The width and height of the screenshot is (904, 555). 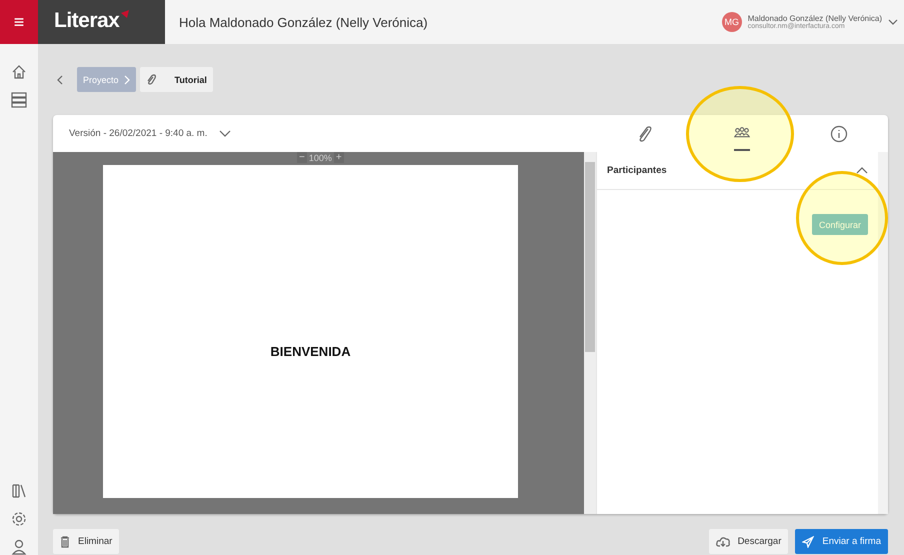 I want to click on send-button: Enviar a firma, so click(x=841, y=541).